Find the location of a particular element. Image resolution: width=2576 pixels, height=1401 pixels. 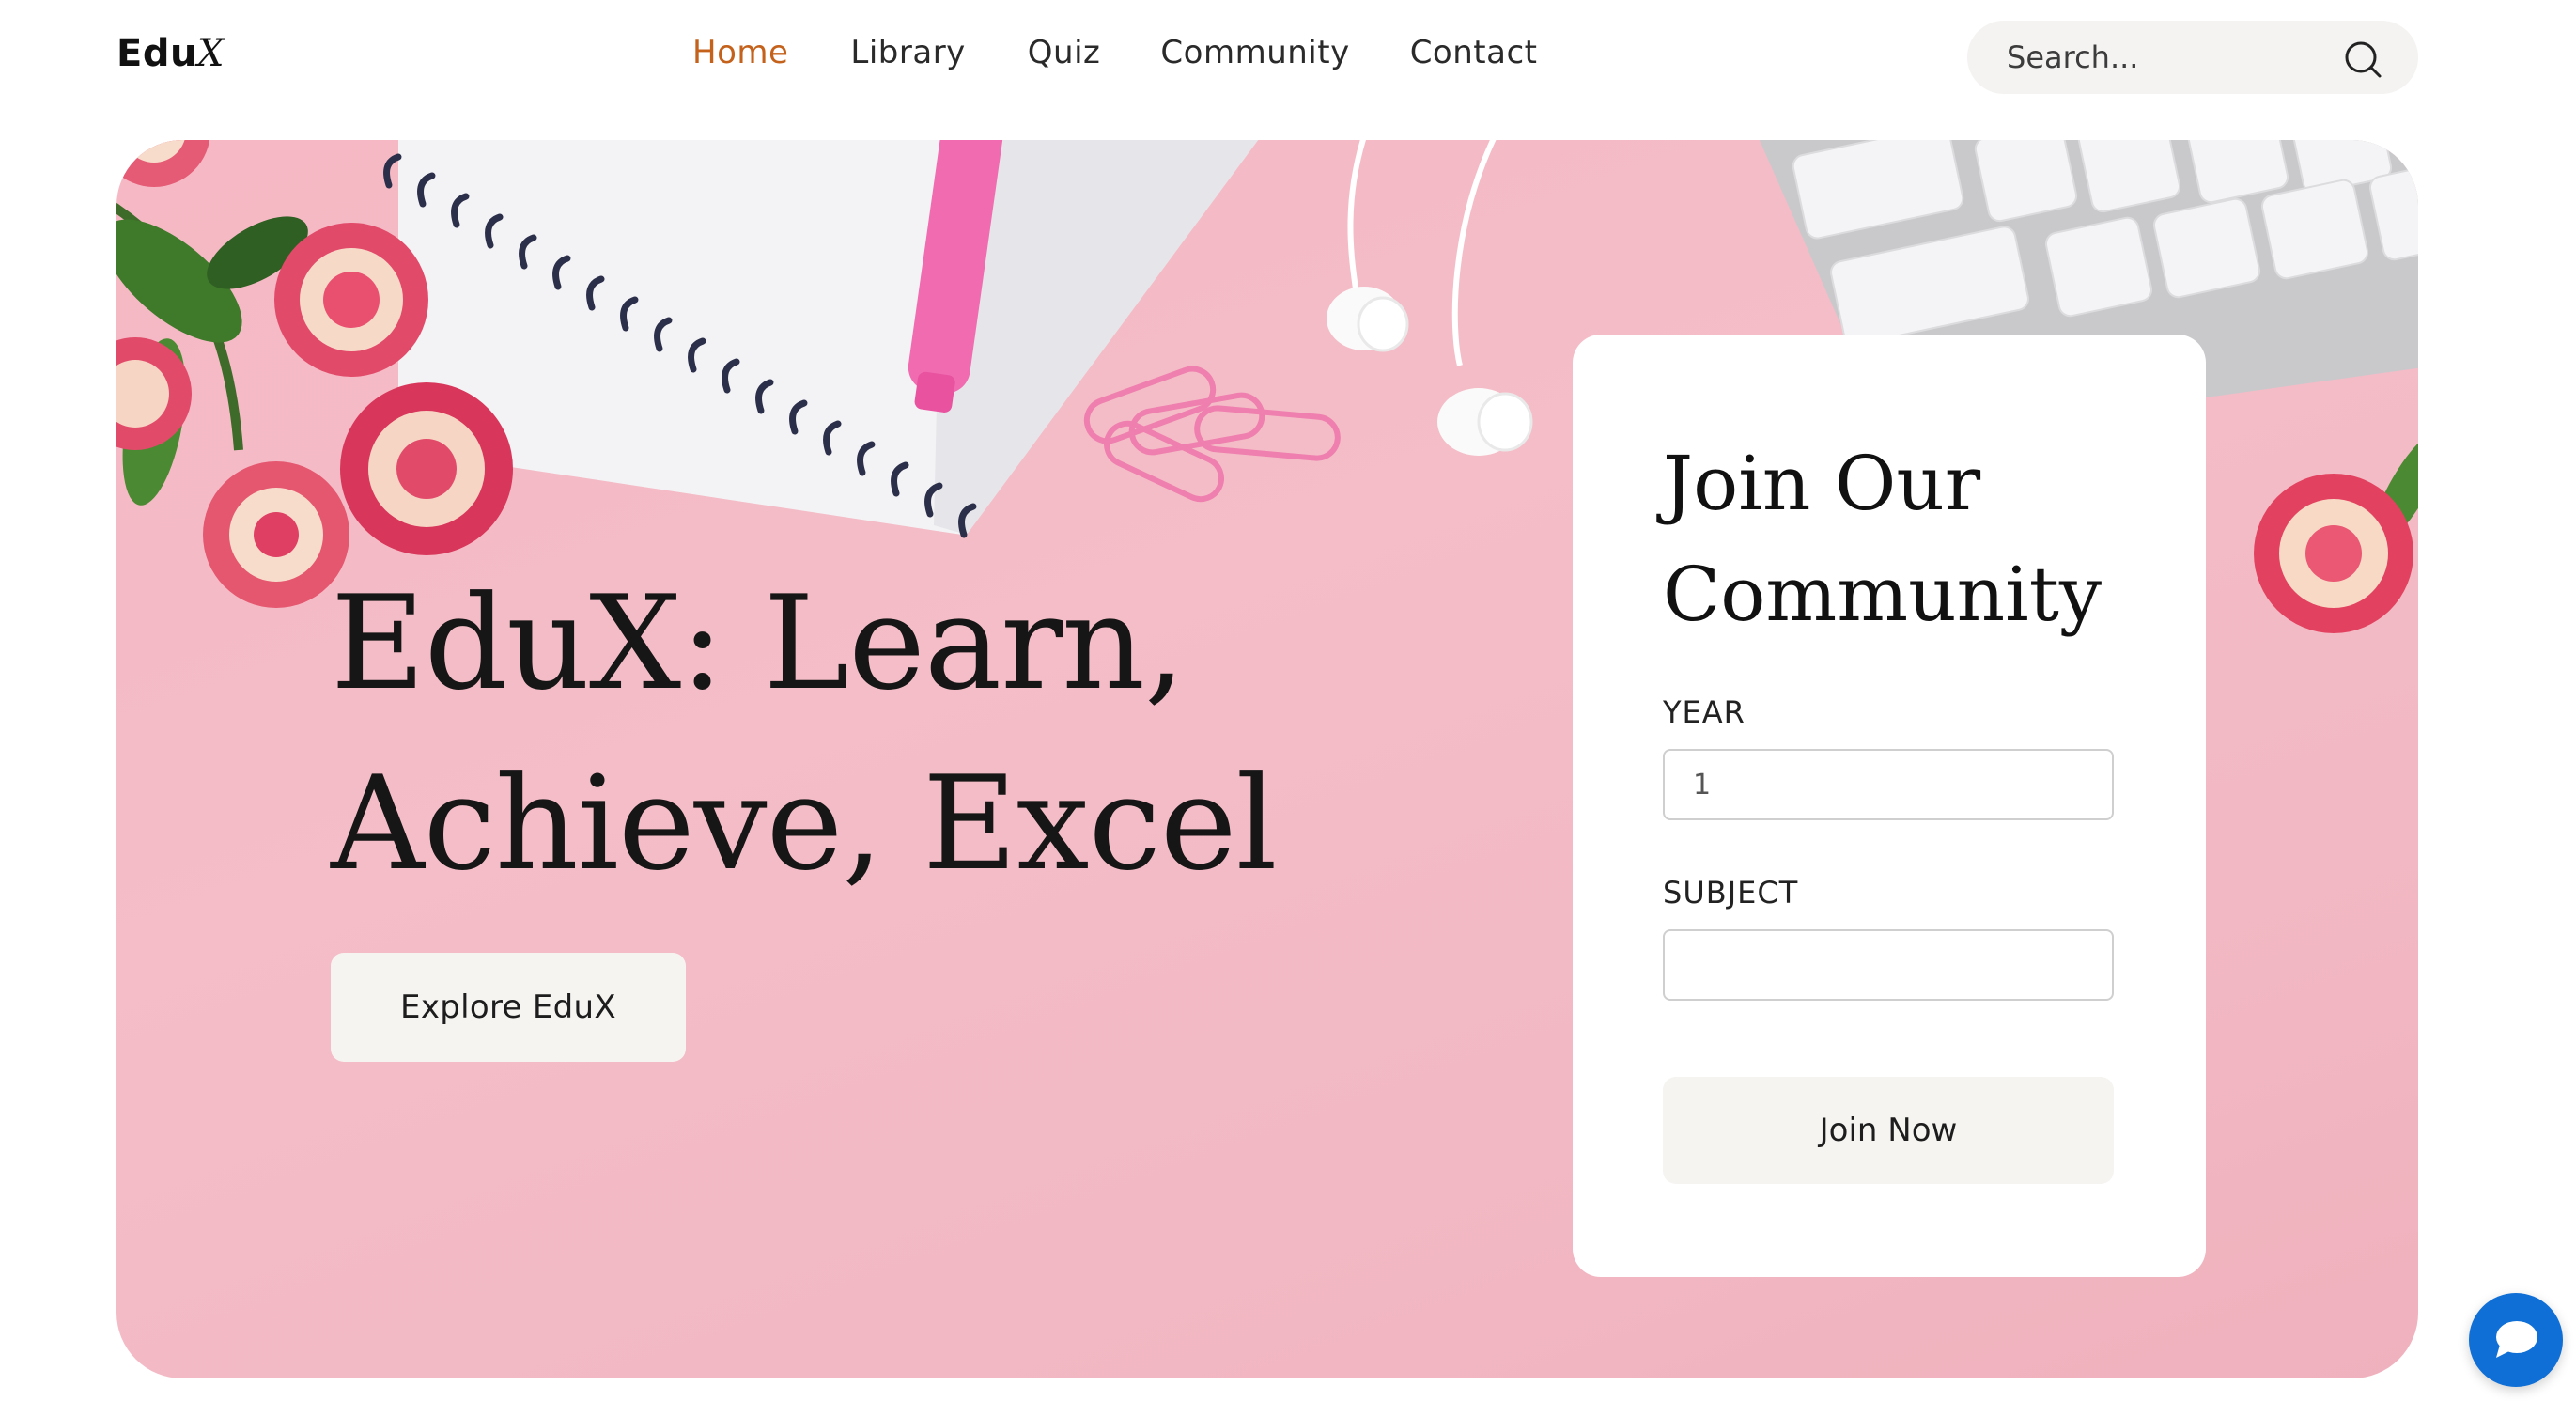

nav-item-quiz: Quiz is located at coordinates (1064, 53).